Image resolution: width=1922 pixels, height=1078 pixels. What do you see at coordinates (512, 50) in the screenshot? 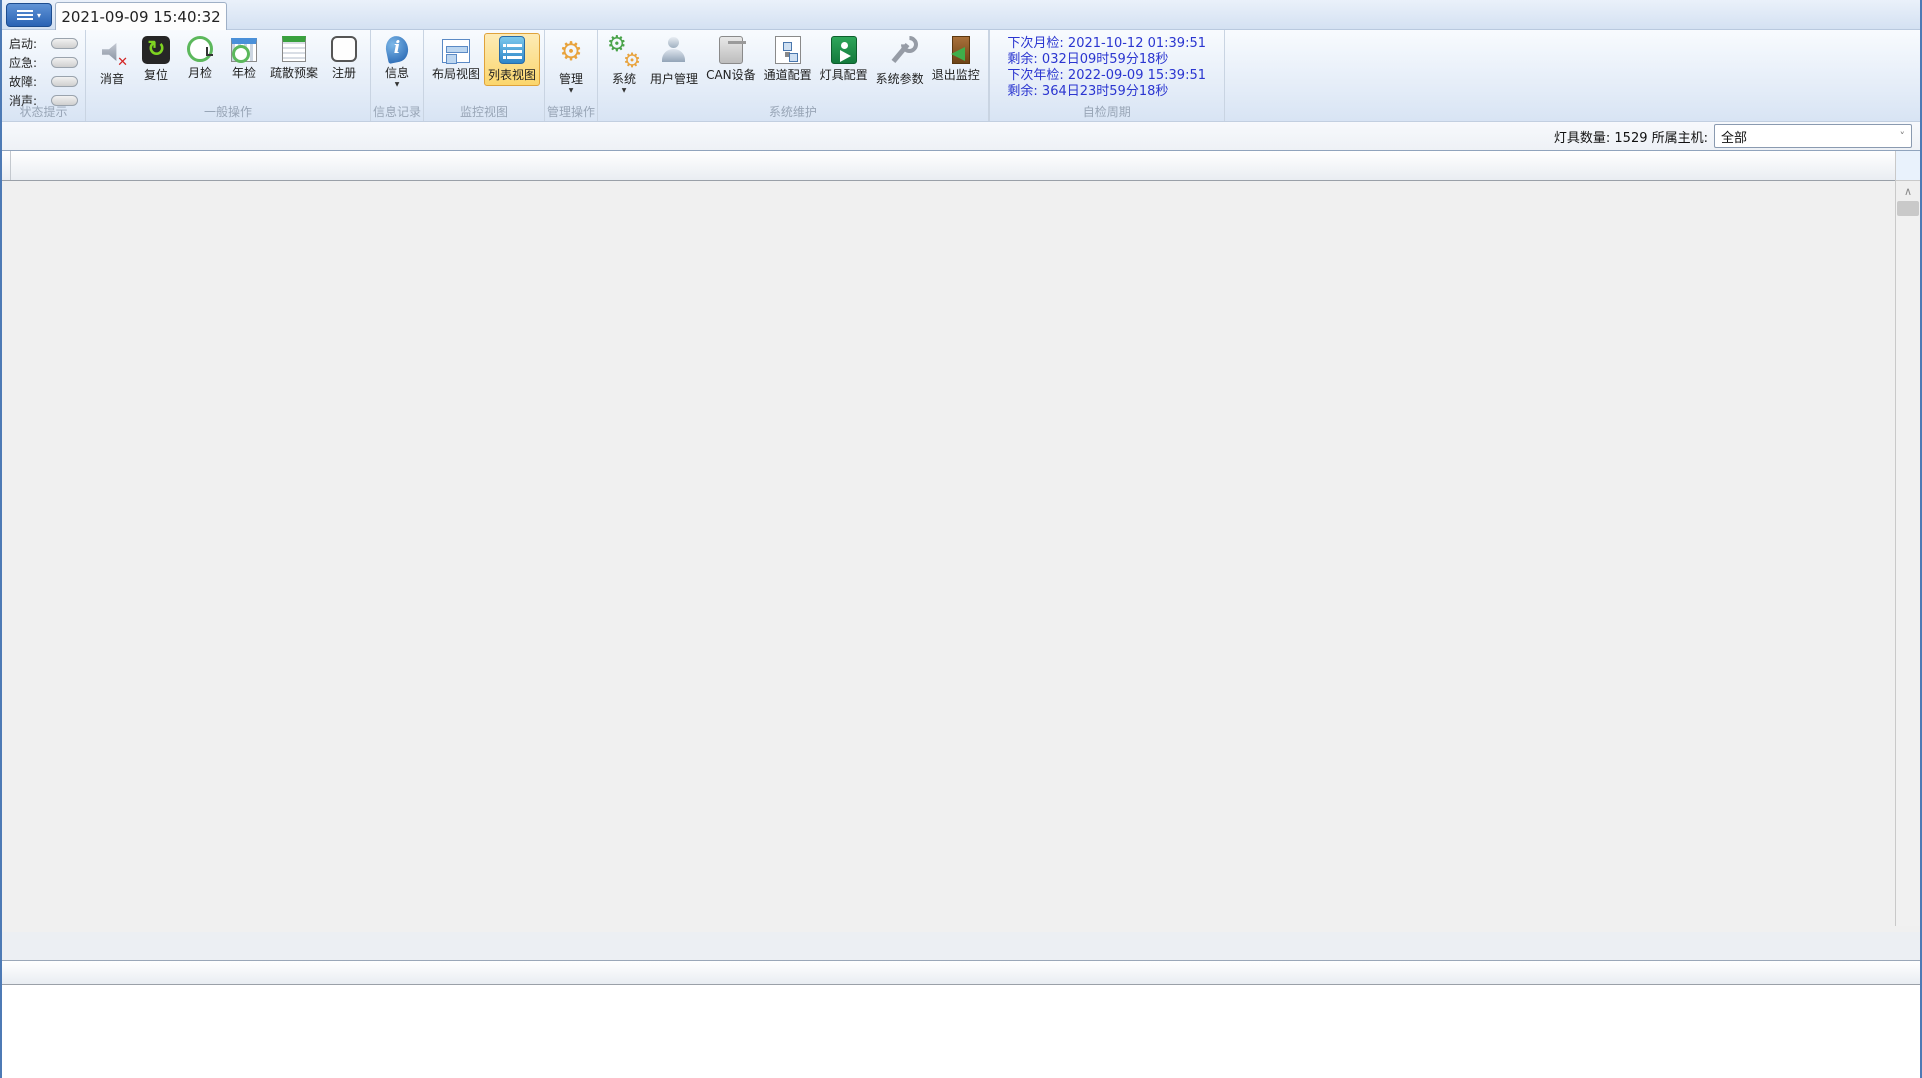
I see `list-view-icon` at bounding box center [512, 50].